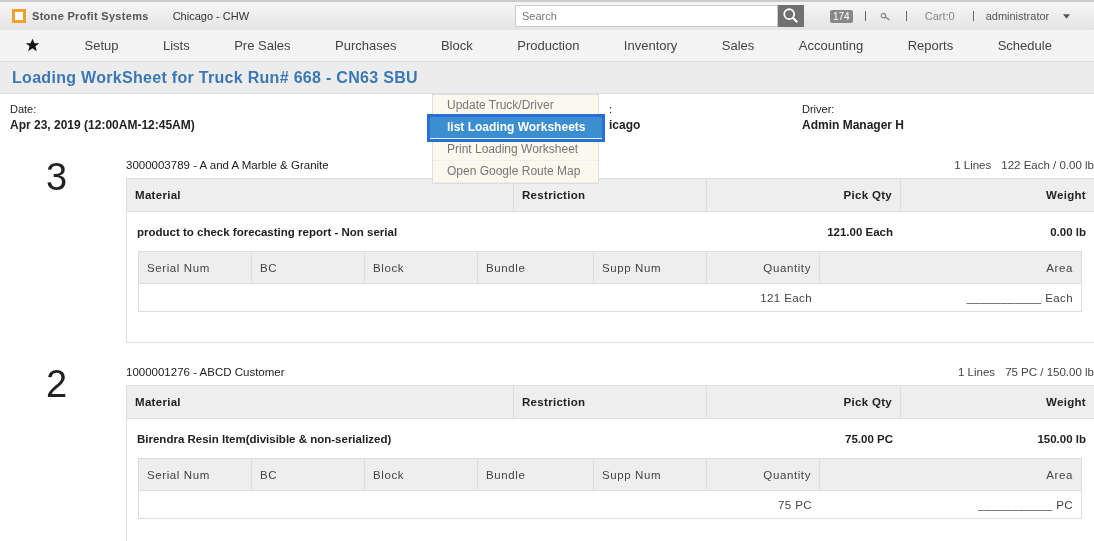 Image resolution: width=1094 pixels, height=541 pixels. What do you see at coordinates (860, 232) in the screenshot?
I see `table-cell-text: 121.00 Each` at bounding box center [860, 232].